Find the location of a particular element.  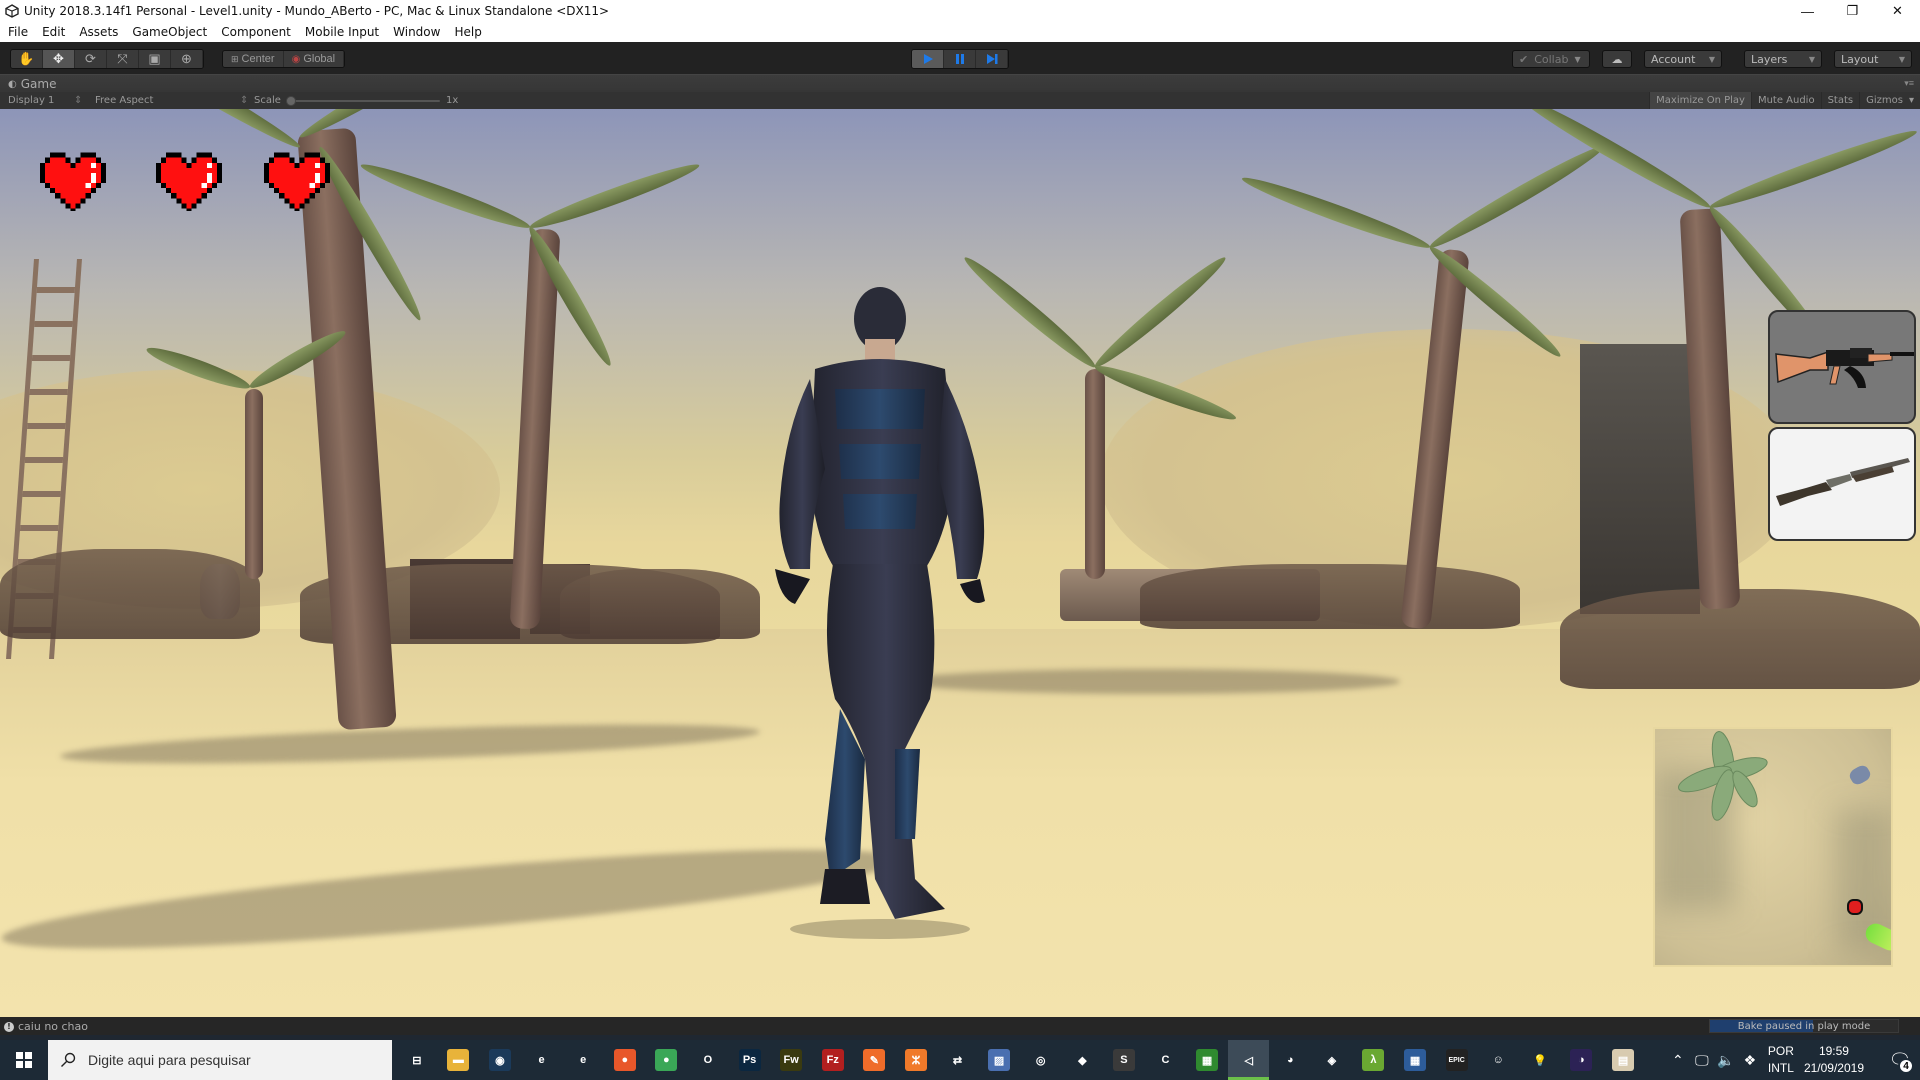

taskbar-app-blender: ◕ is located at coordinates (1290, 1060).